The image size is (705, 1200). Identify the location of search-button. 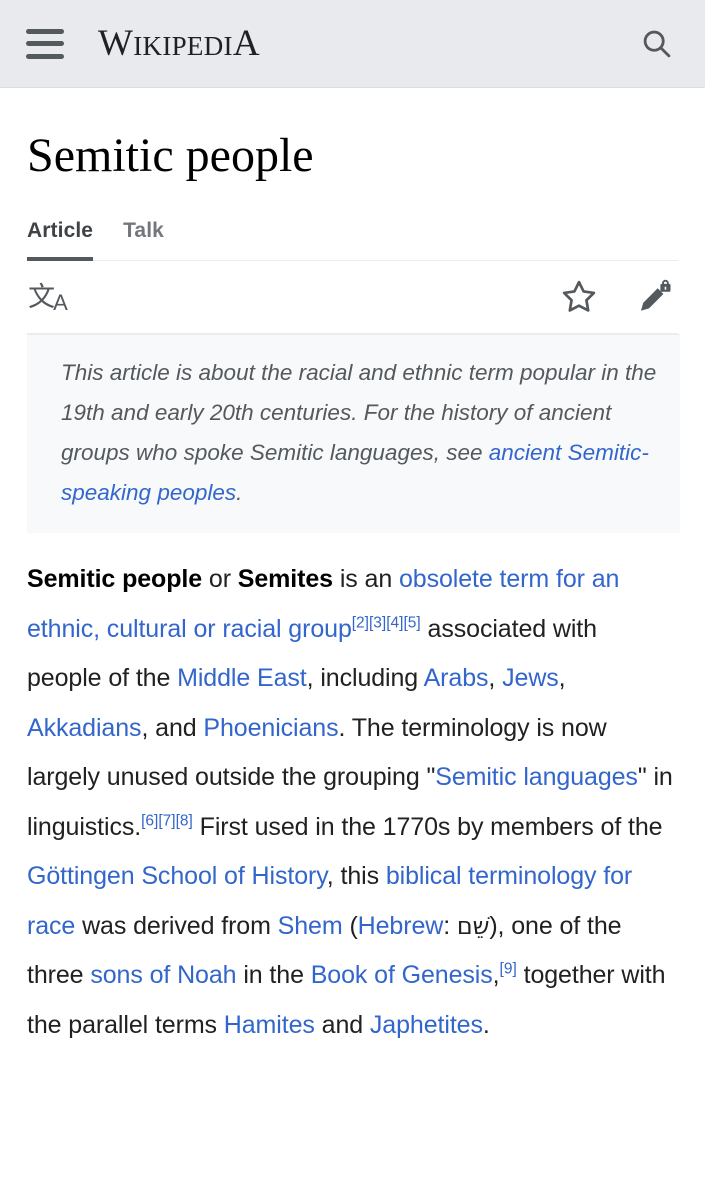
(657, 44).